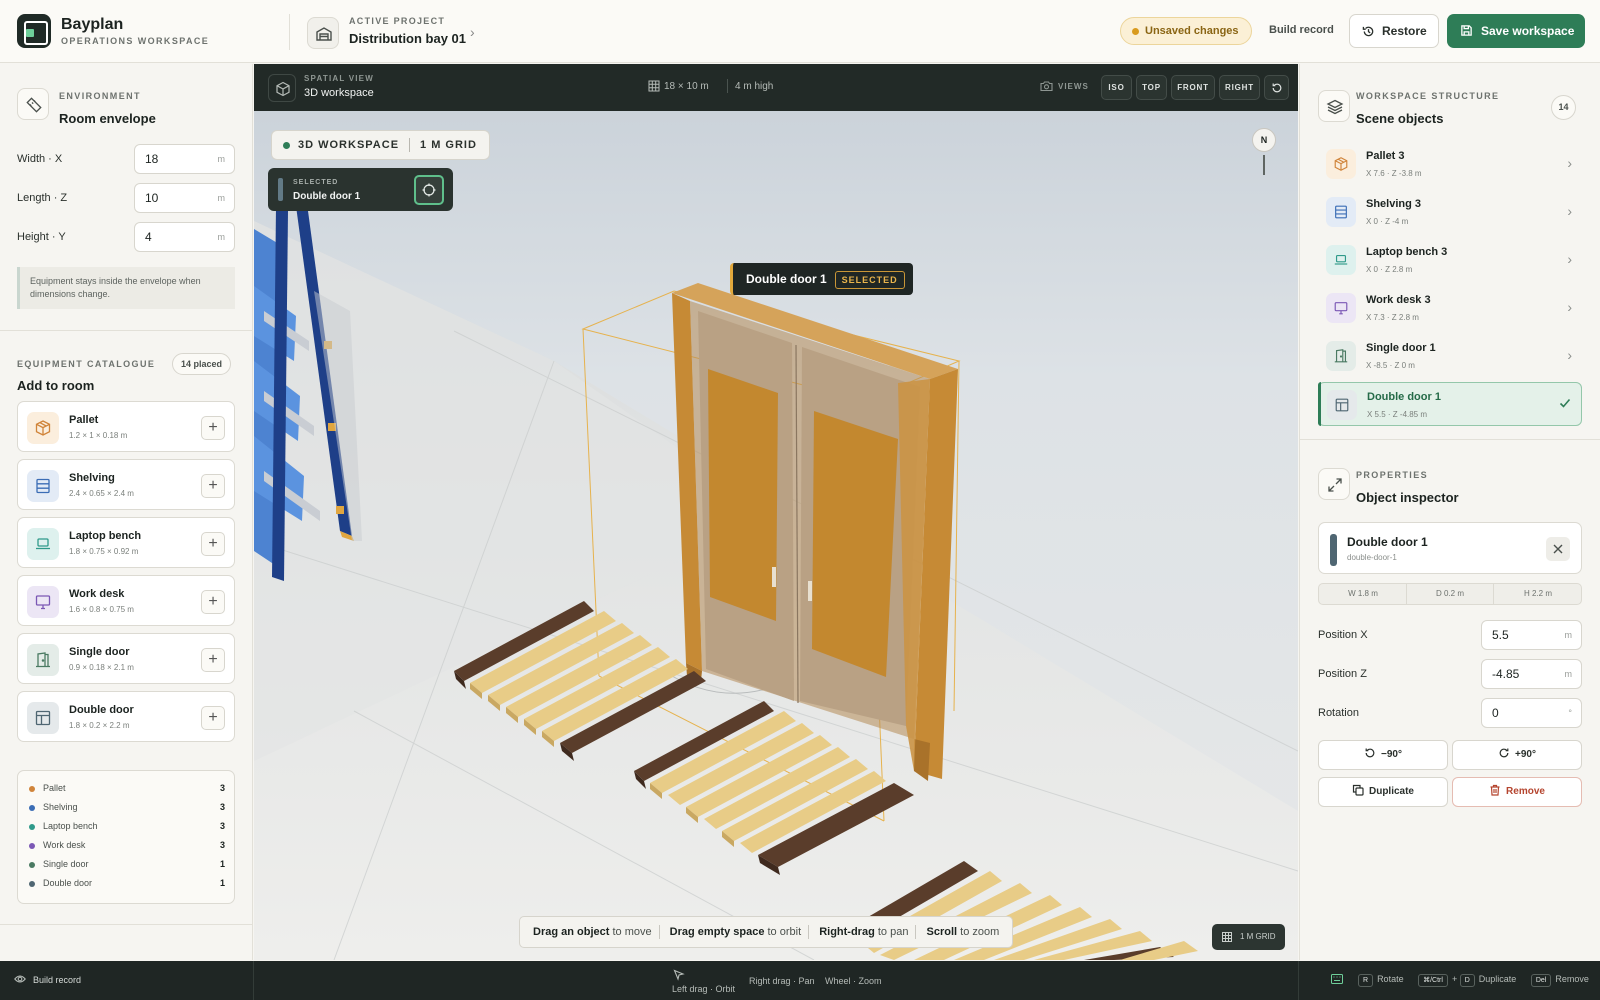  What do you see at coordinates (126, 484) in the screenshot?
I see `catalogue-item: Shelving 2.4 × 0.65 × 2.4 m +` at bounding box center [126, 484].